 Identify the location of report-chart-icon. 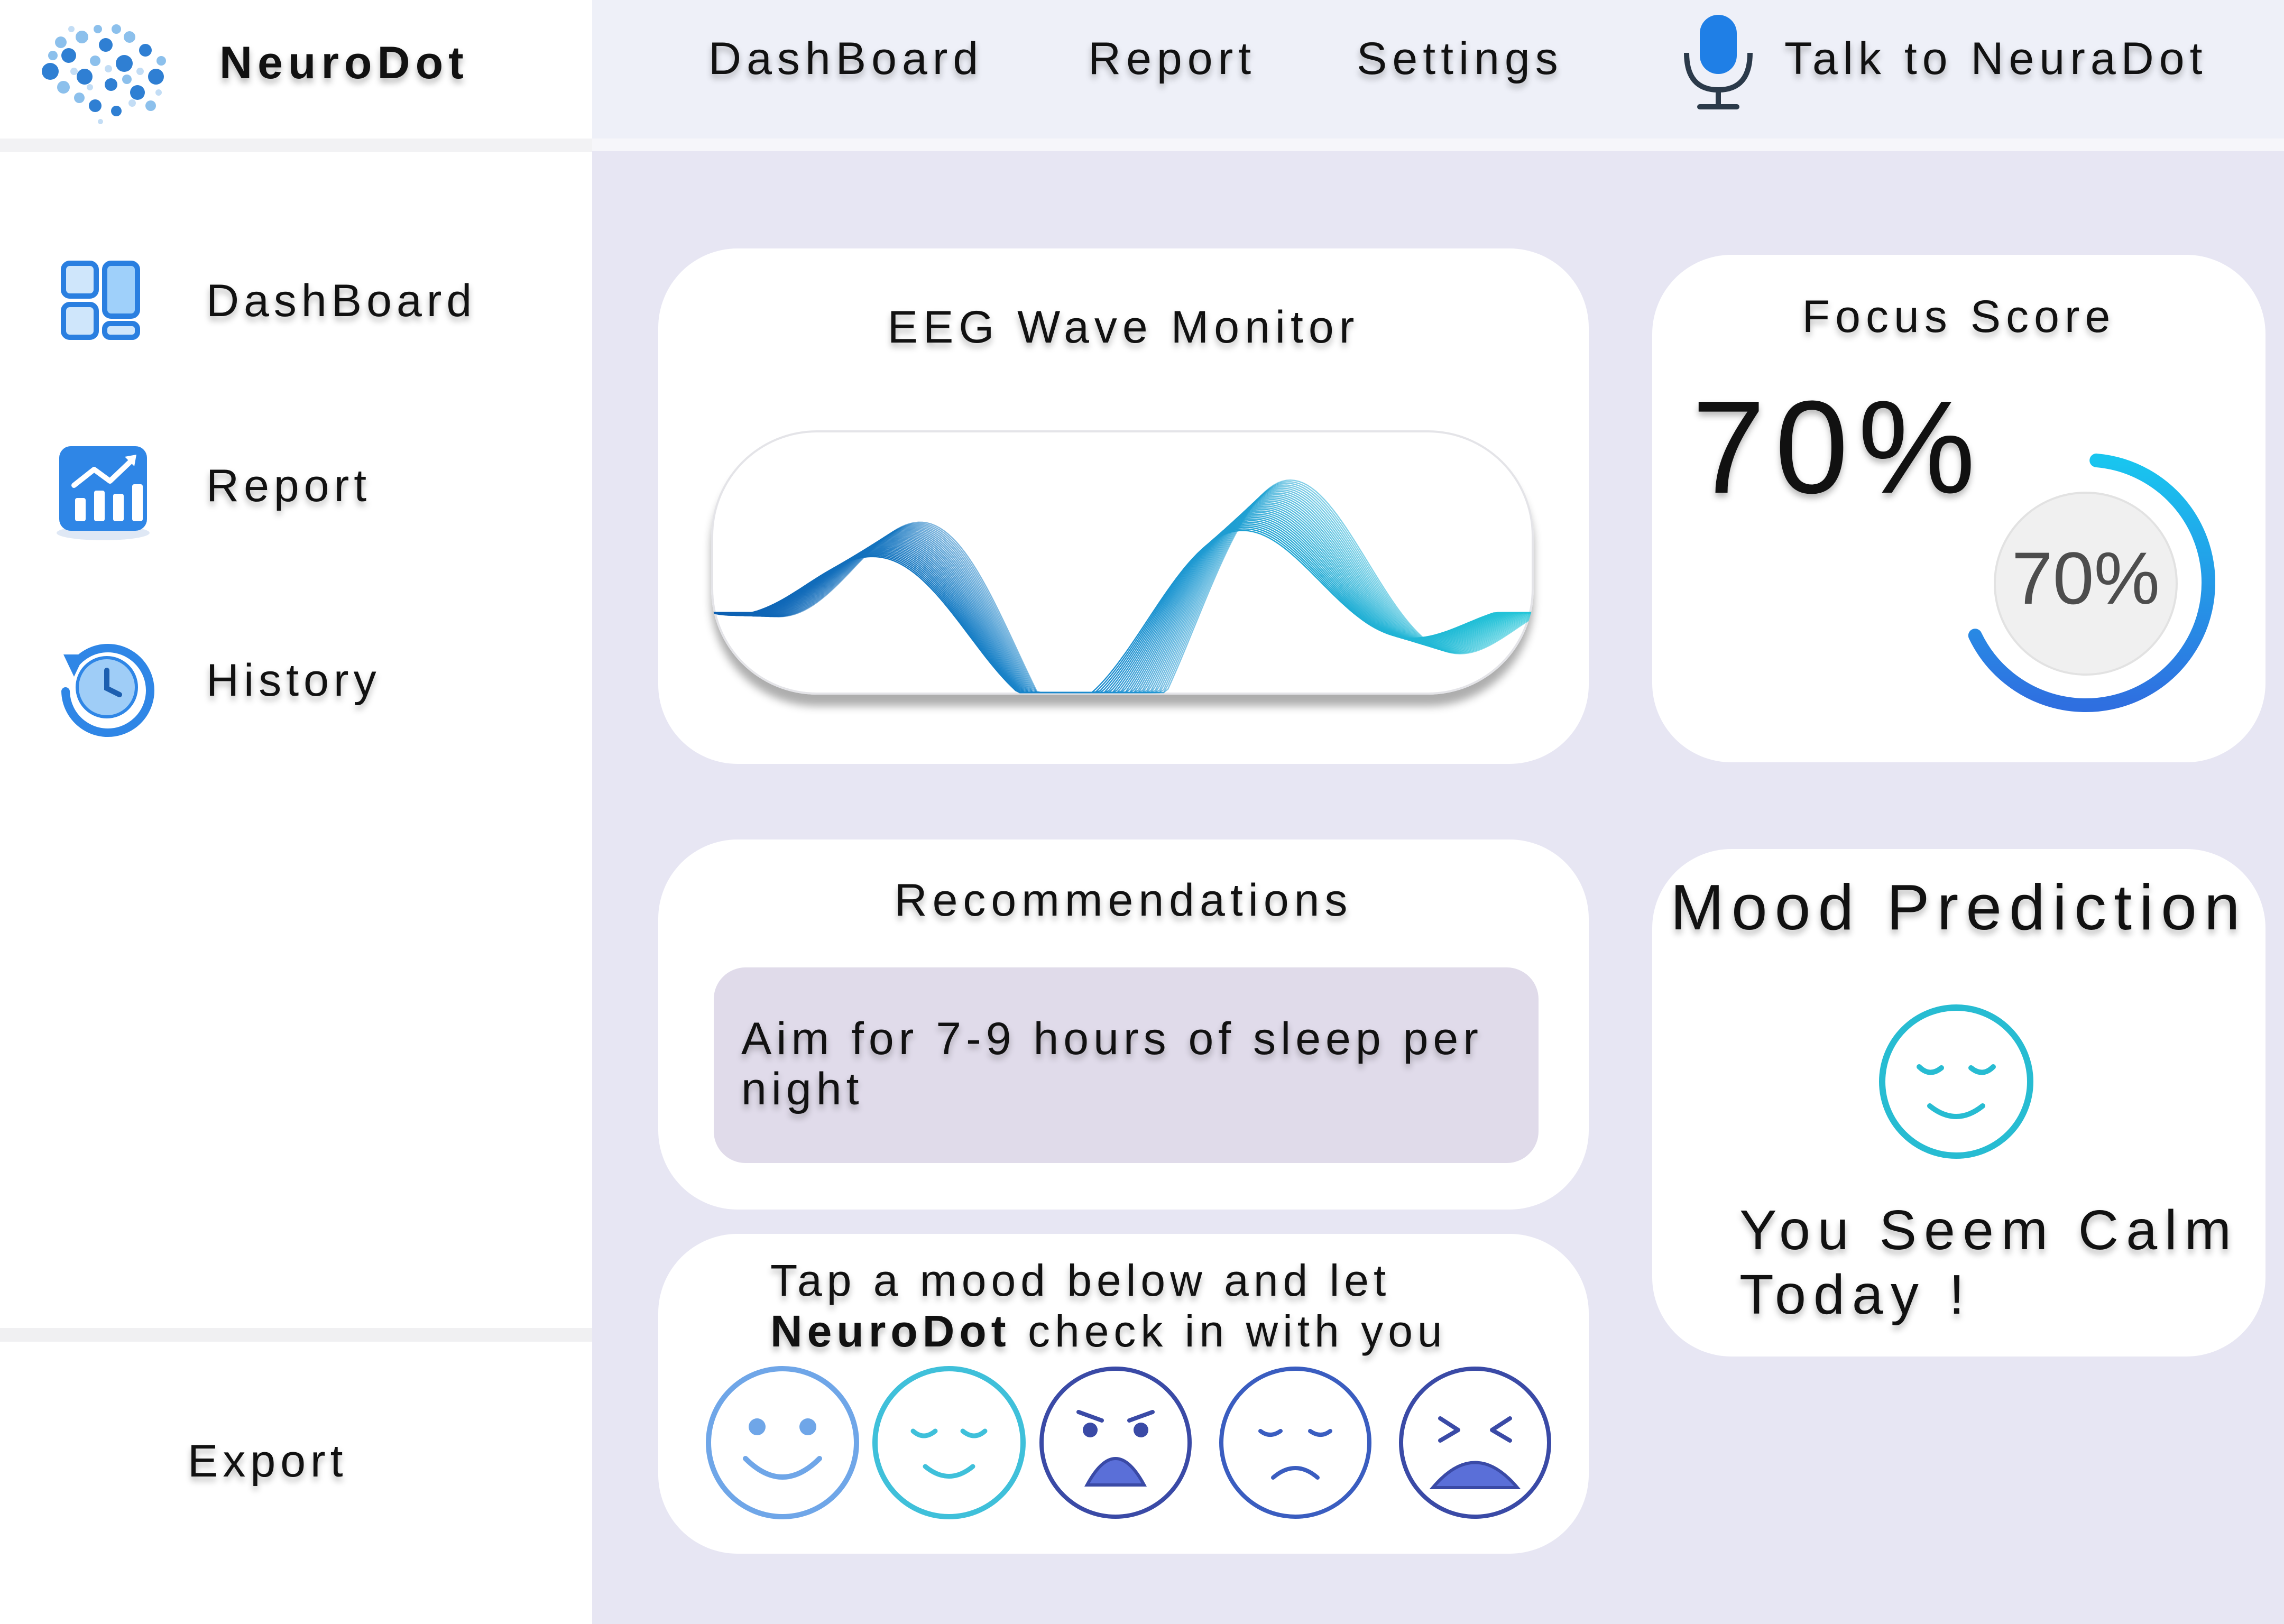
(103, 493).